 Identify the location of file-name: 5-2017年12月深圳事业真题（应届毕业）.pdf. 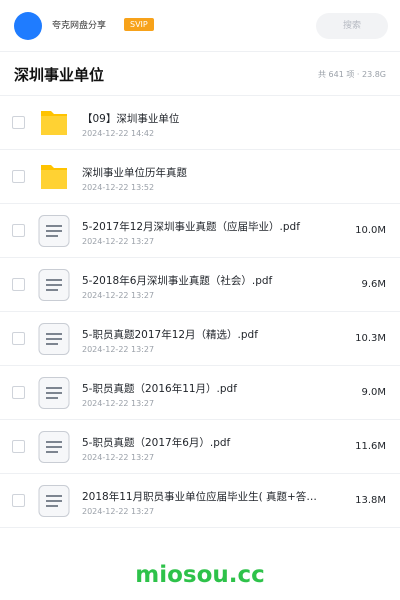
(202, 227).